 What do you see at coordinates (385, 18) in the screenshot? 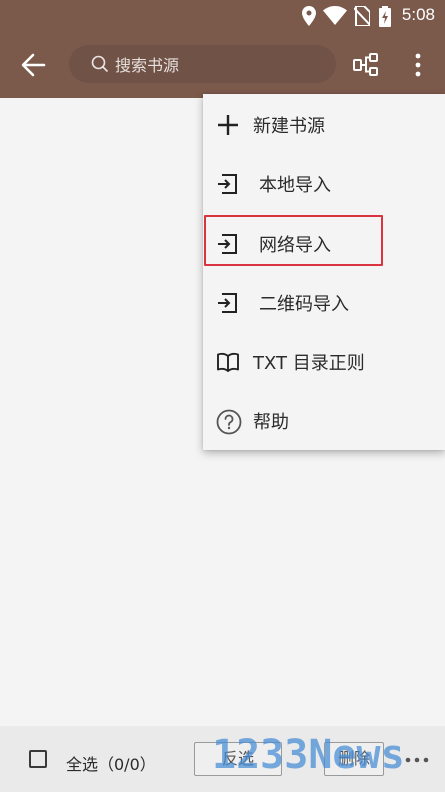
I see `battery-charging-icon` at bounding box center [385, 18].